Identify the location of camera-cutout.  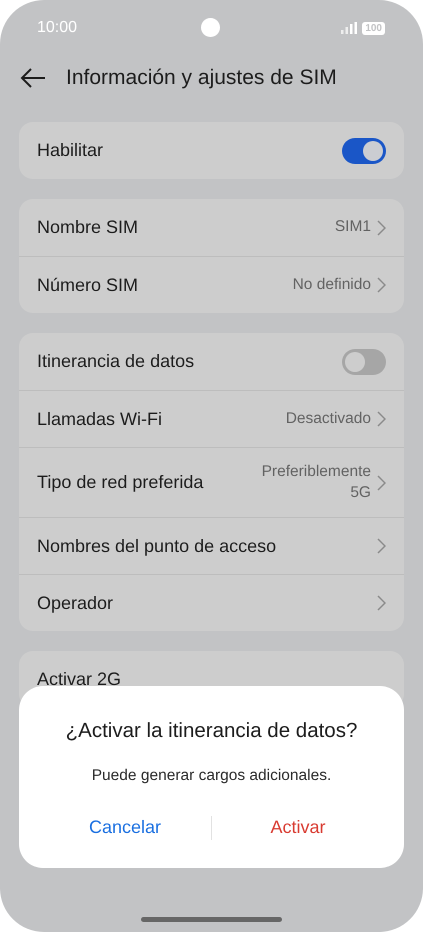
(210, 27).